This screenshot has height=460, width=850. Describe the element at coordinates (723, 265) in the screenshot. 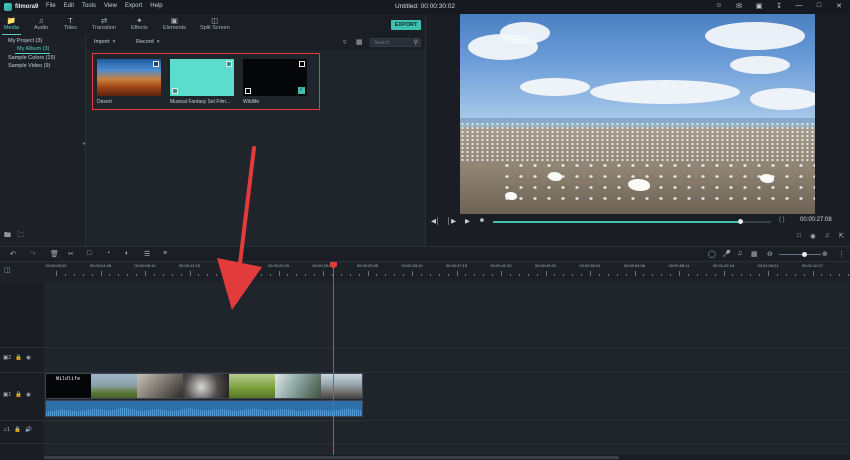

I see `ruler-label: 00:01:02:16` at that location.